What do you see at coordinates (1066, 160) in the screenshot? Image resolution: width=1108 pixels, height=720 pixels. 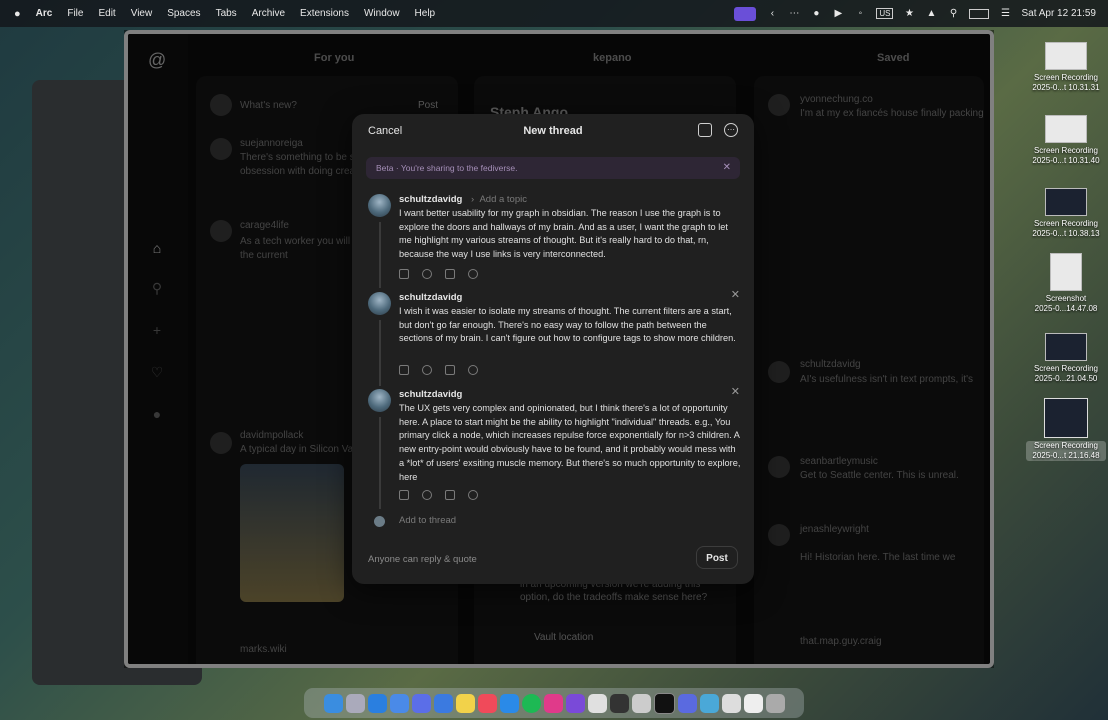 I see `file-label: 2025-0...t 10.31.40` at bounding box center [1066, 160].